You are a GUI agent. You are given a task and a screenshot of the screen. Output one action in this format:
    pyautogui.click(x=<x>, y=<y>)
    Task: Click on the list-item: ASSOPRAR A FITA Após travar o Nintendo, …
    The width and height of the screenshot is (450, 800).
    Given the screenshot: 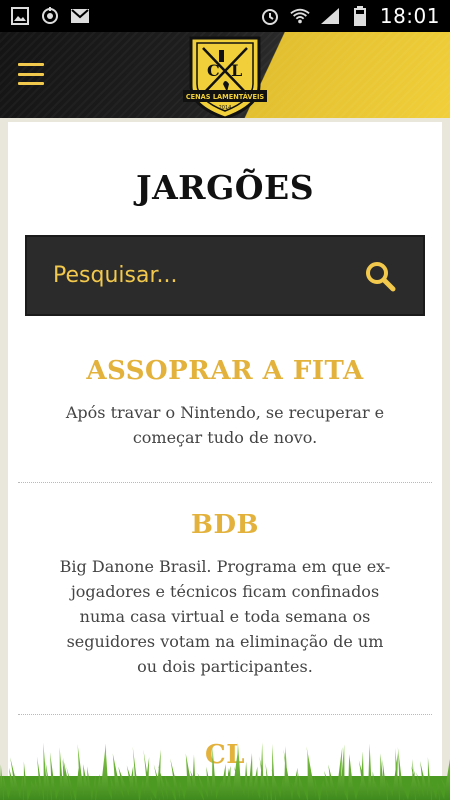 What is the action you would take?
    pyautogui.click(x=225, y=403)
    